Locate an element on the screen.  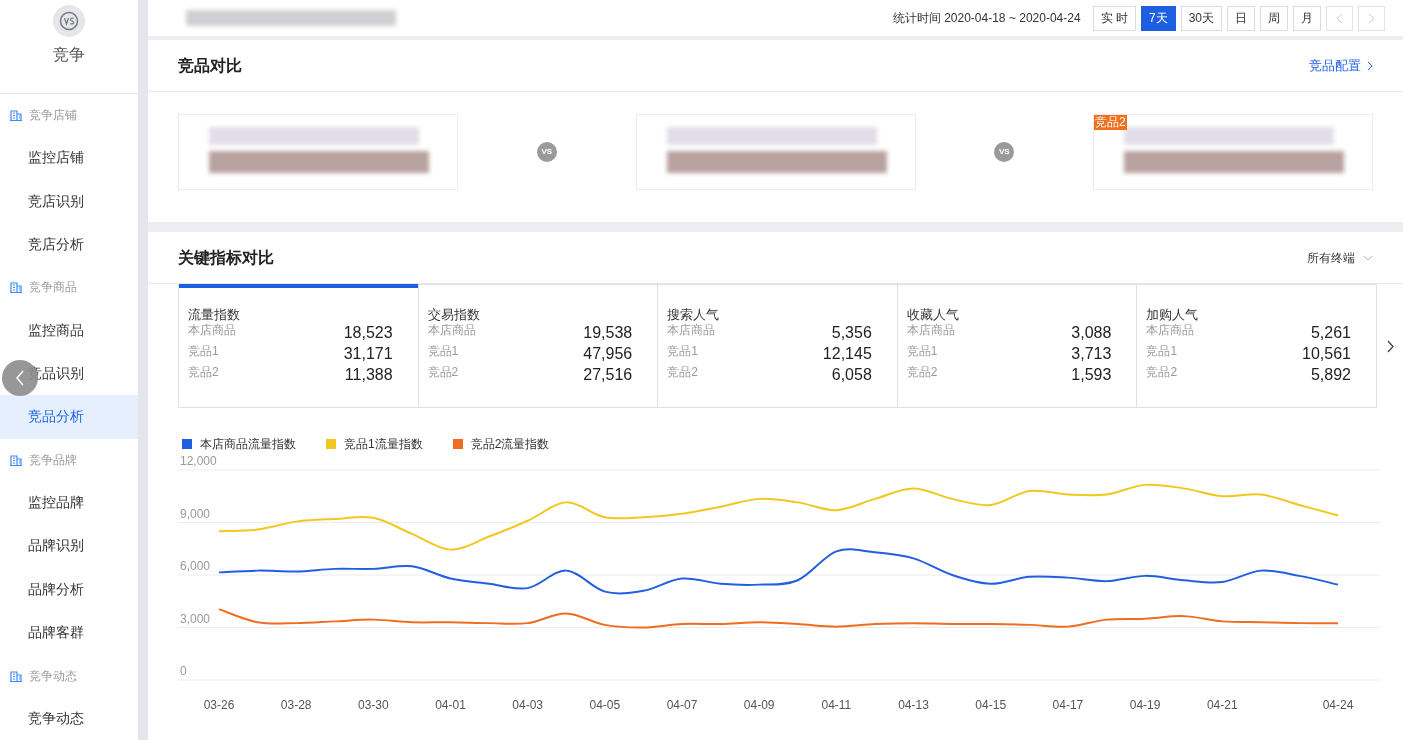
sidebar-item: 竞品分析 is located at coordinates (69, 417).